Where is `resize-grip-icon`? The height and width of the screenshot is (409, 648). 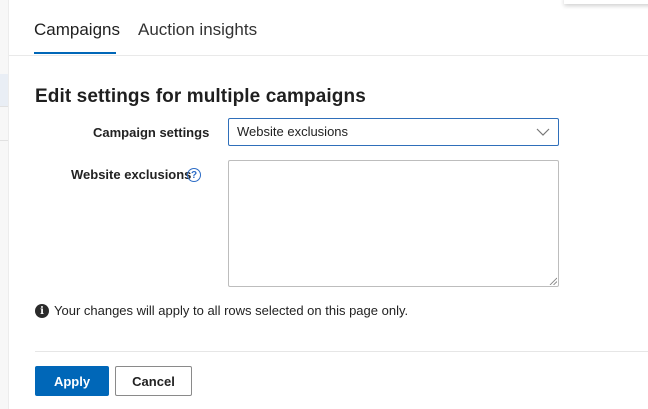 resize-grip-icon is located at coordinates (553, 281).